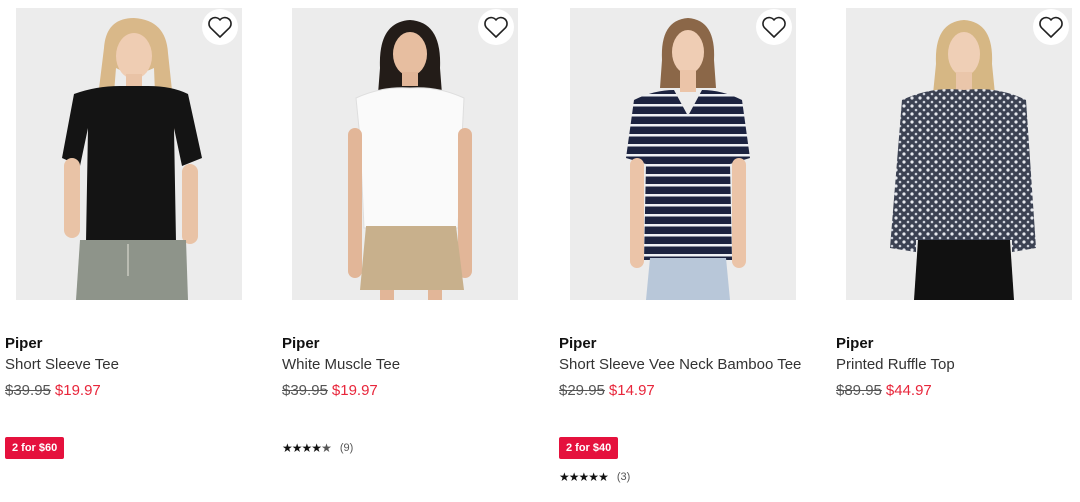 This screenshot has width=1080, height=502. I want to click on product-name: Short Sleeve Tee, so click(62, 364).